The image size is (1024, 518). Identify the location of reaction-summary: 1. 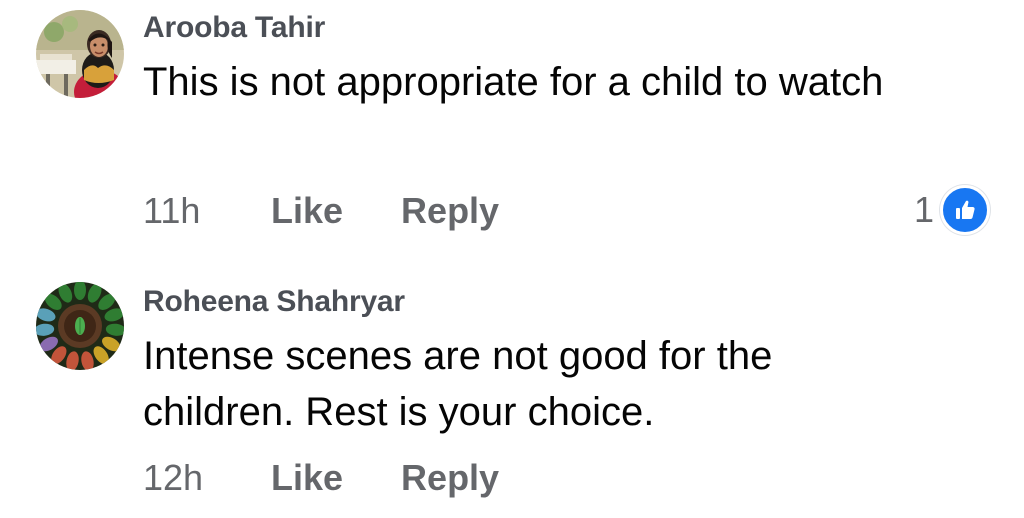
(951, 210).